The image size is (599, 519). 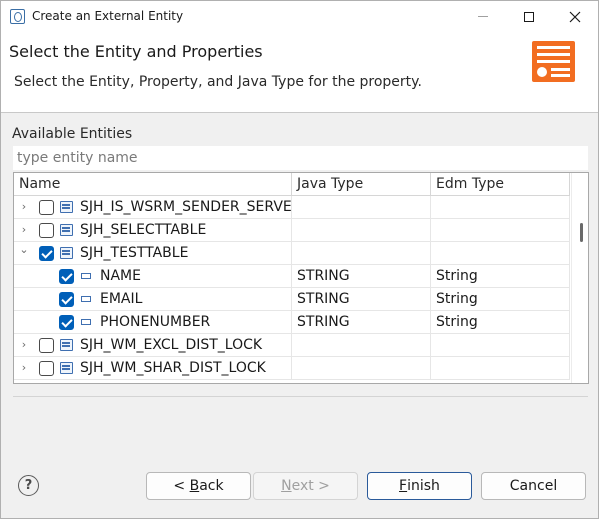 What do you see at coordinates (299, 16) in the screenshot?
I see `title-bar: Create an External Entity` at bounding box center [299, 16].